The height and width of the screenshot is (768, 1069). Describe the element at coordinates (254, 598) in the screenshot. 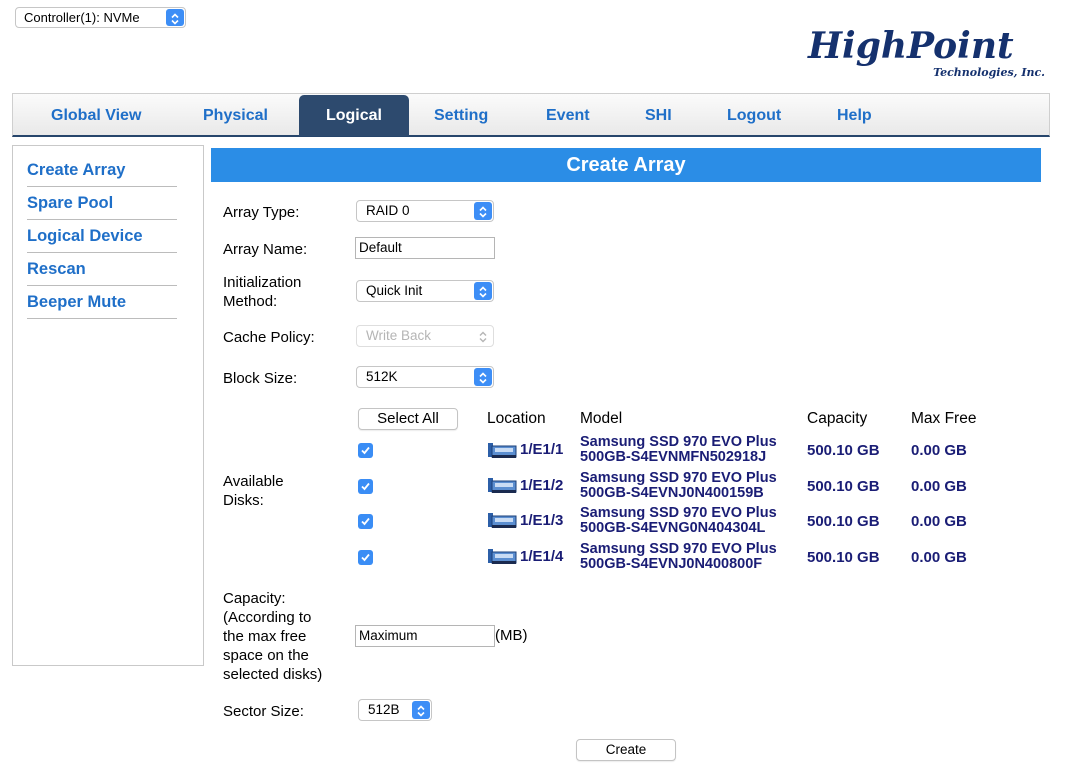

I see `capacity-label-line: Capacity:` at that location.